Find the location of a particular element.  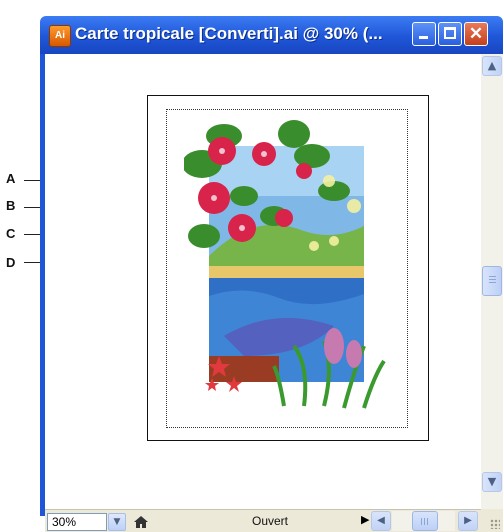

status-menu-arrow: ▶ is located at coordinates (365, 519).